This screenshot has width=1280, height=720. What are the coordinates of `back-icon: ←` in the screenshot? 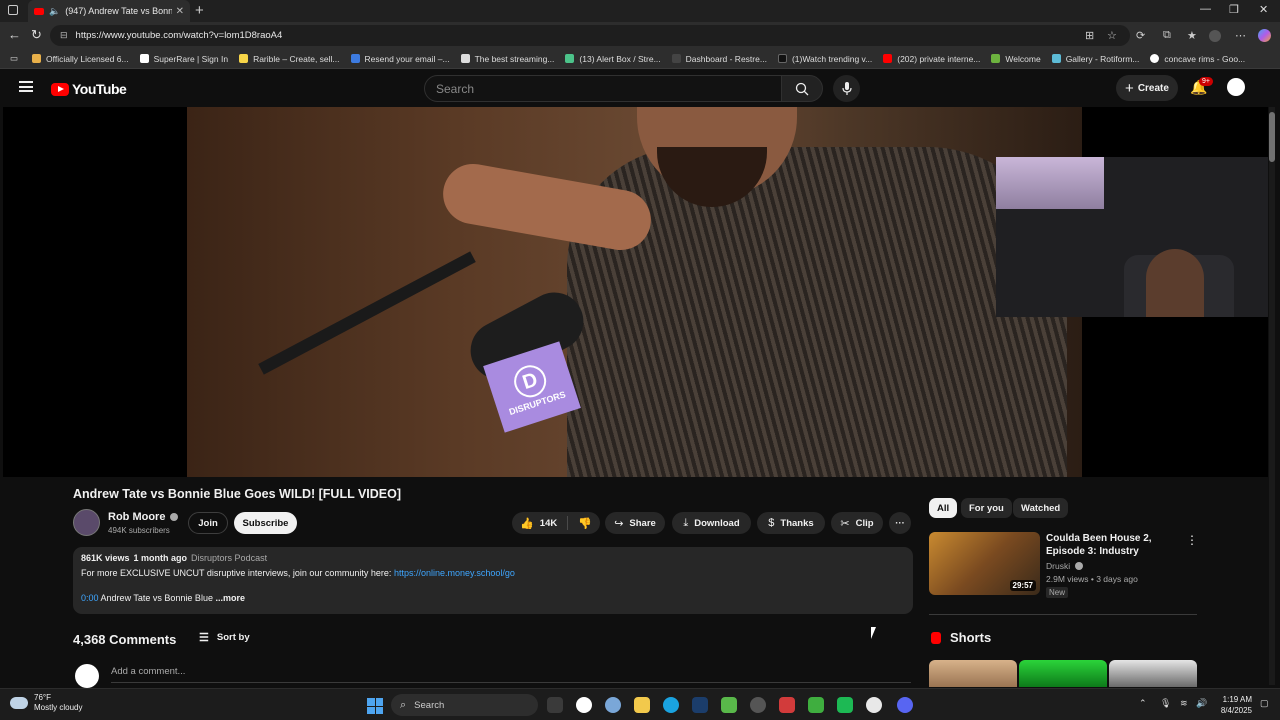 It's located at (14, 34).